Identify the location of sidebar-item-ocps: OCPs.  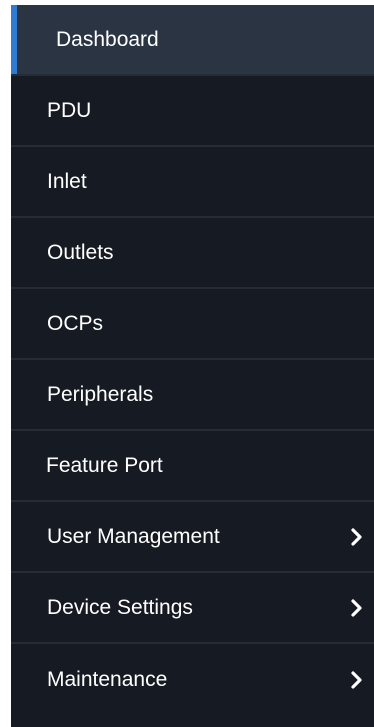
(192, 324).